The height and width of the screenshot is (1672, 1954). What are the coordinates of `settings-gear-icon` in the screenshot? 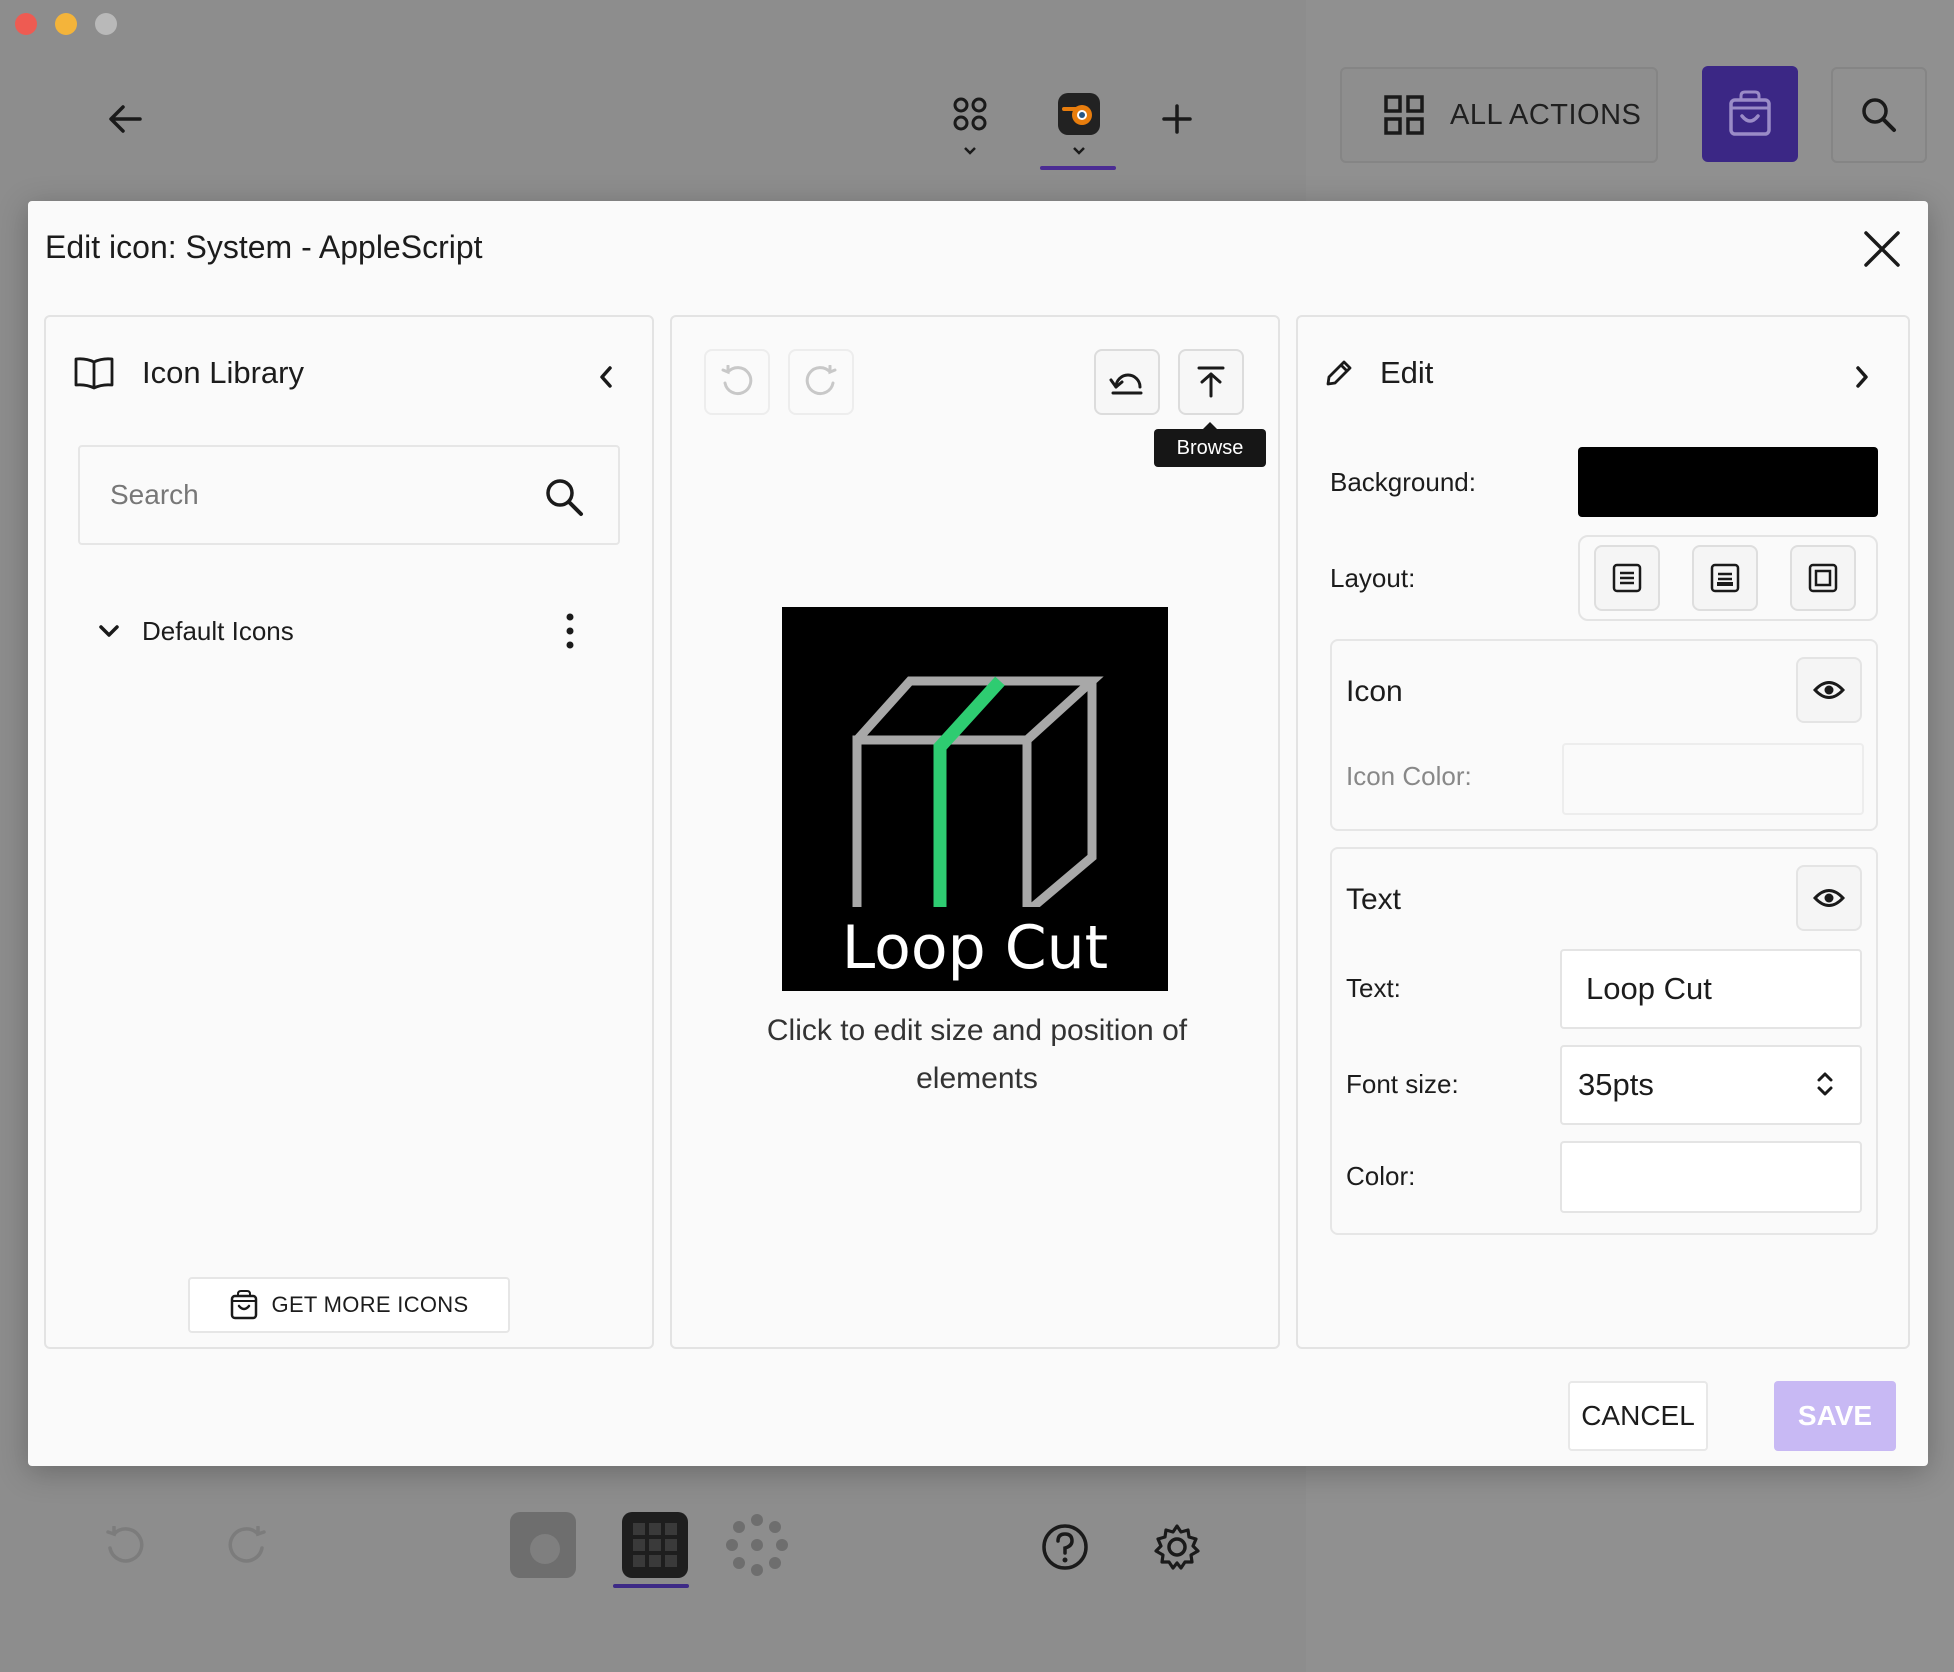 It's located at (1177, 1547).